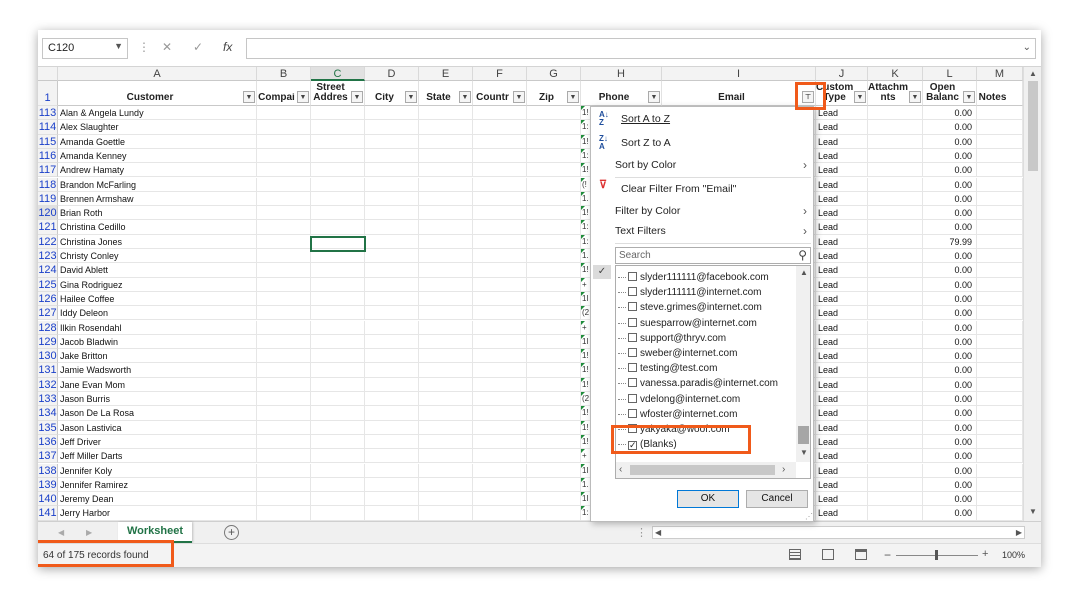  I want to click on function-icon: fx, so click(227, 47).